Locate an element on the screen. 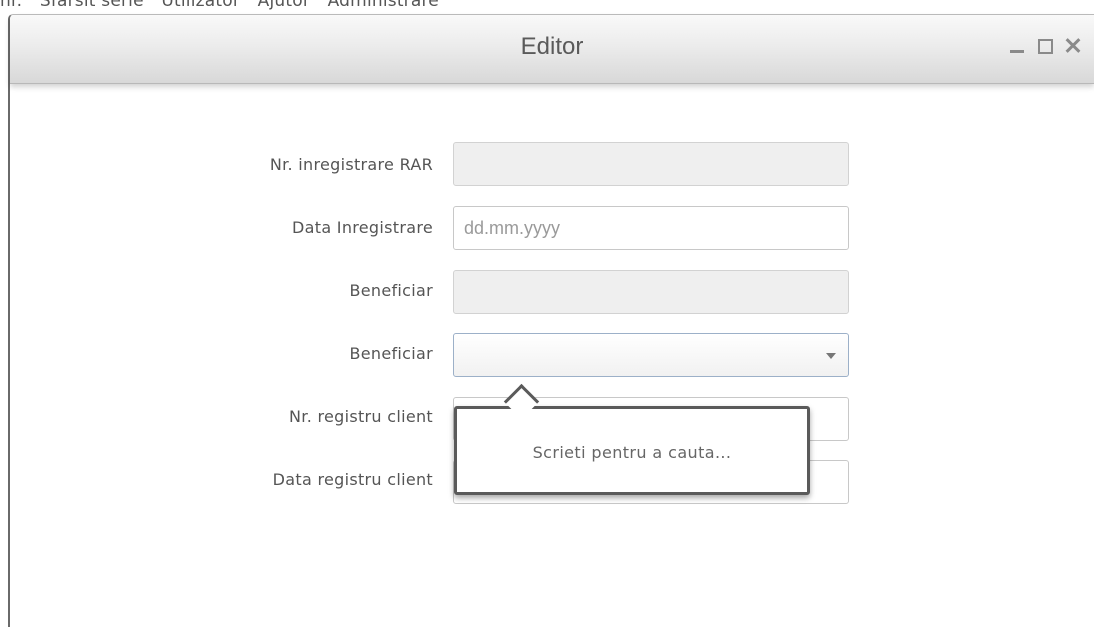 The image size is (1094, 627). label-beneficiar: Beneficiar is located at coordinates (391, 290).